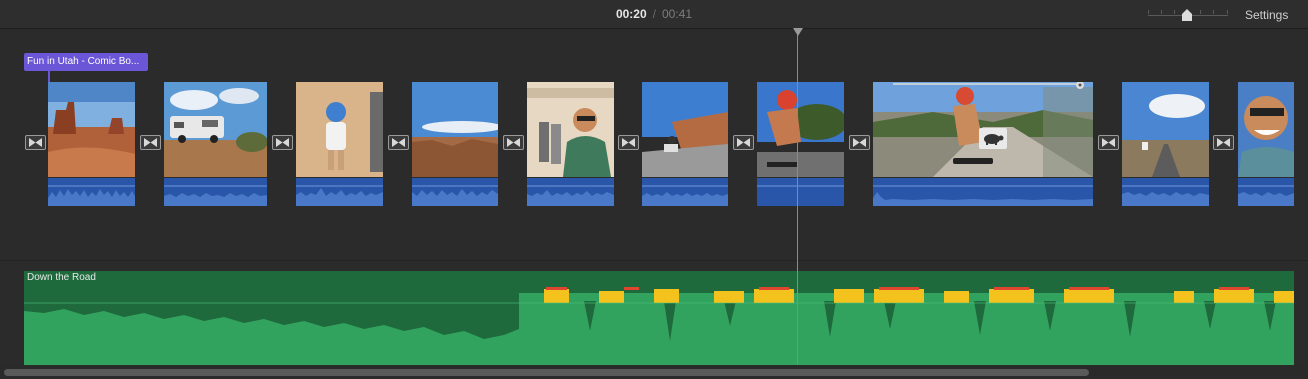  I want to click on timecode-display: 00:20 / 00:41, so click(654, 14).